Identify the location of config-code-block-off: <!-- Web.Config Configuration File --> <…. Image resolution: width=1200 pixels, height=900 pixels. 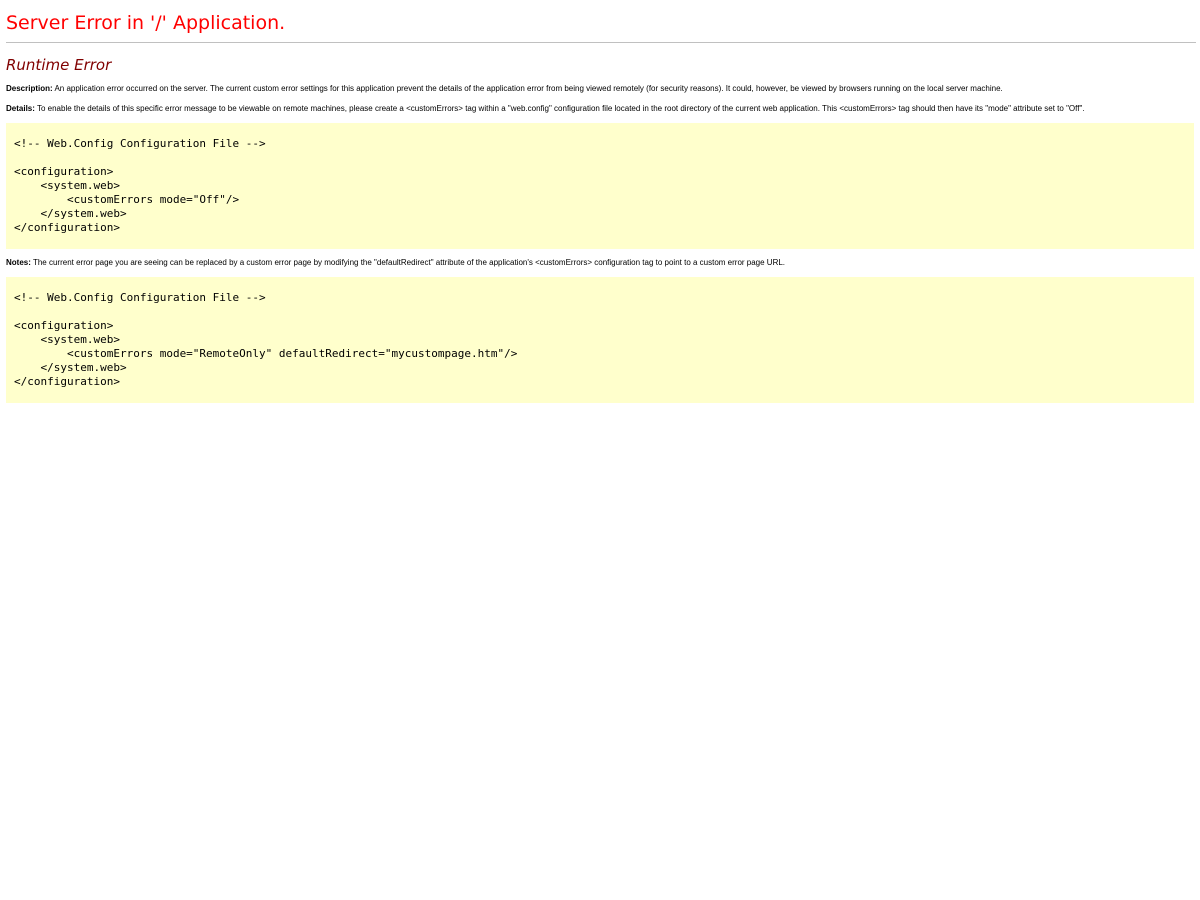
(600, 186).